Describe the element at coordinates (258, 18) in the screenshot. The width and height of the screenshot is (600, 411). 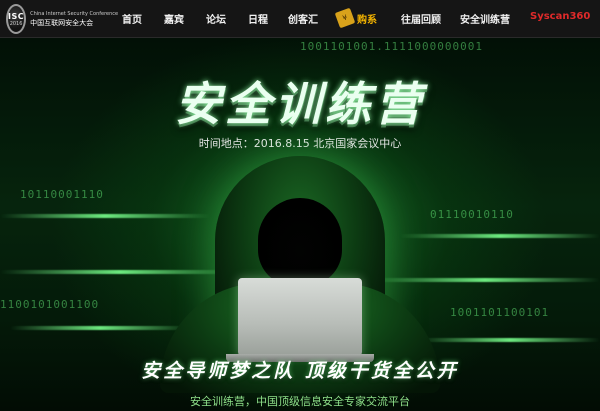
I see `nav-schedule: 日程` at that location.